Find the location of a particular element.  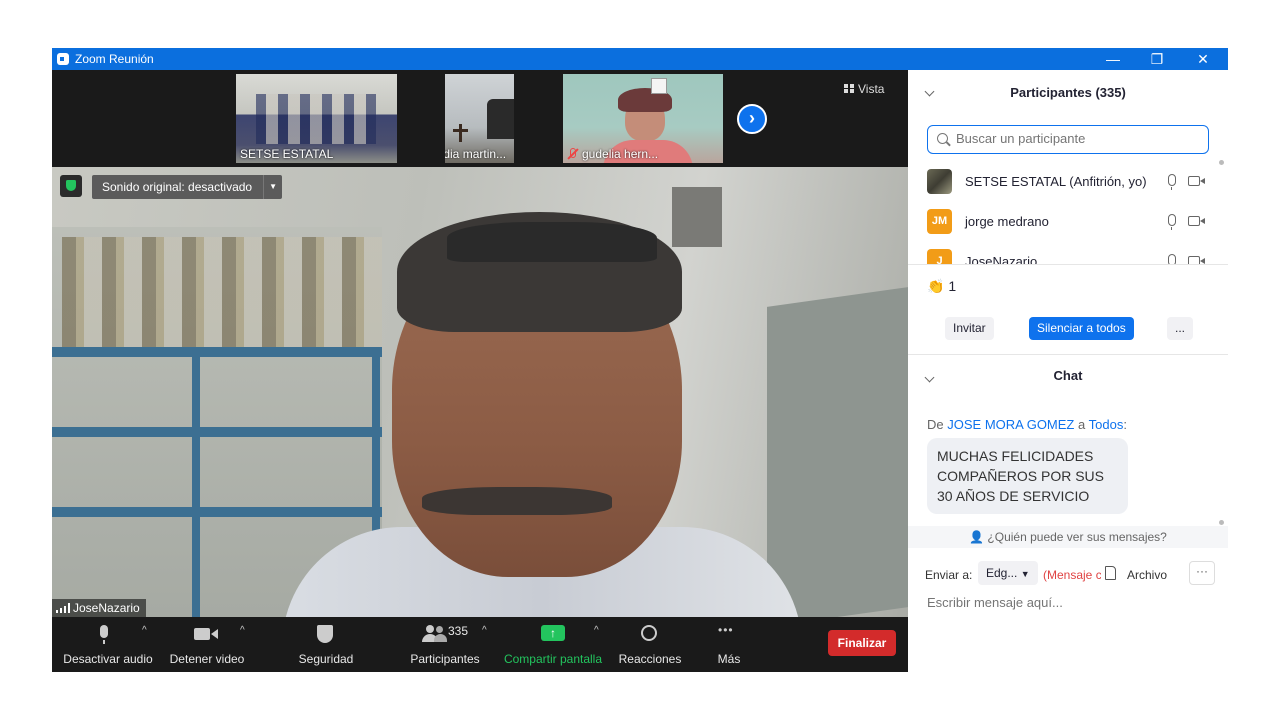

chat-header: Chat is located at coordinates (1068, 376).